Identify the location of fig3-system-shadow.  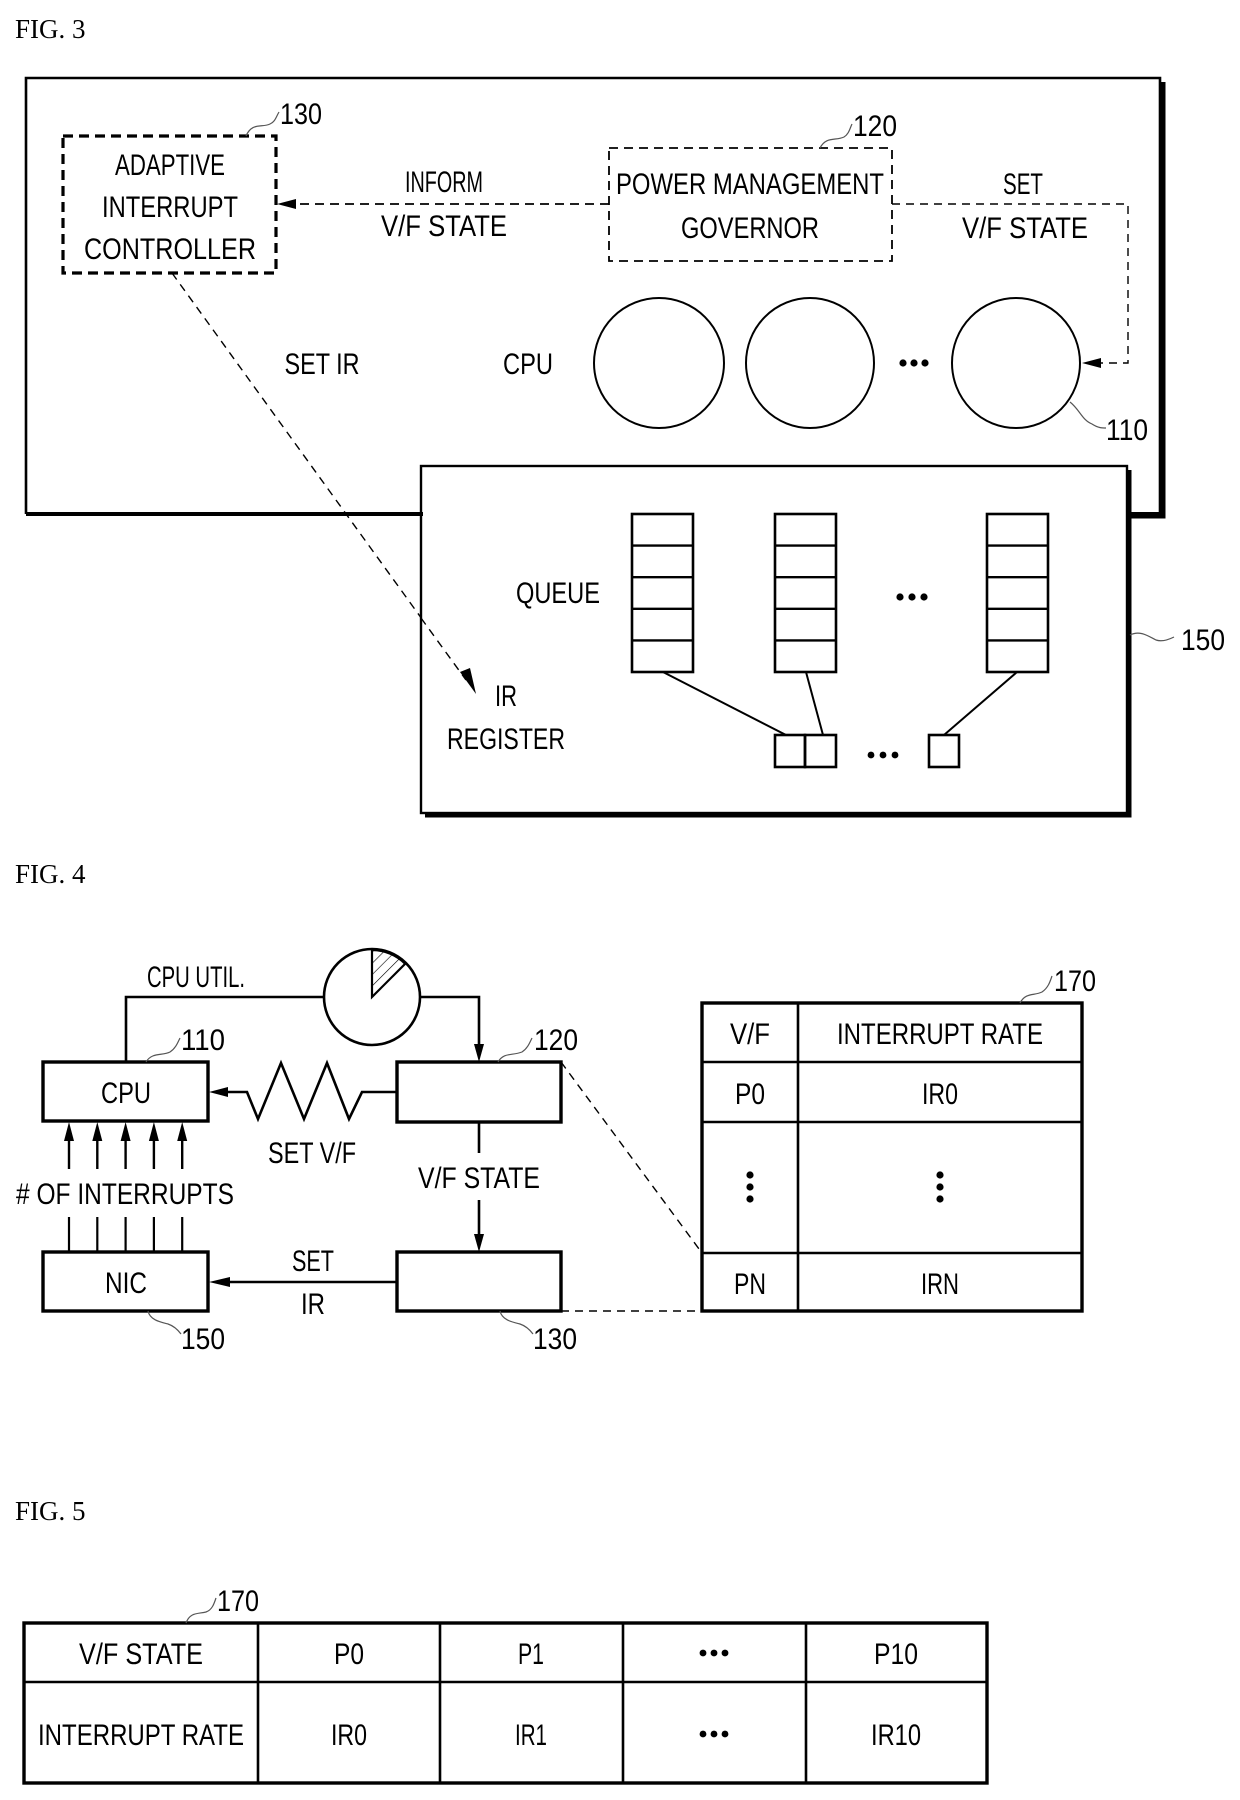
(1148, 300).